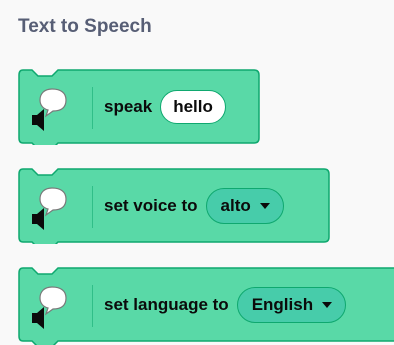 This screenshot has height=345, width=394. I want to click on language-dropdown: English, so click(291, 305).